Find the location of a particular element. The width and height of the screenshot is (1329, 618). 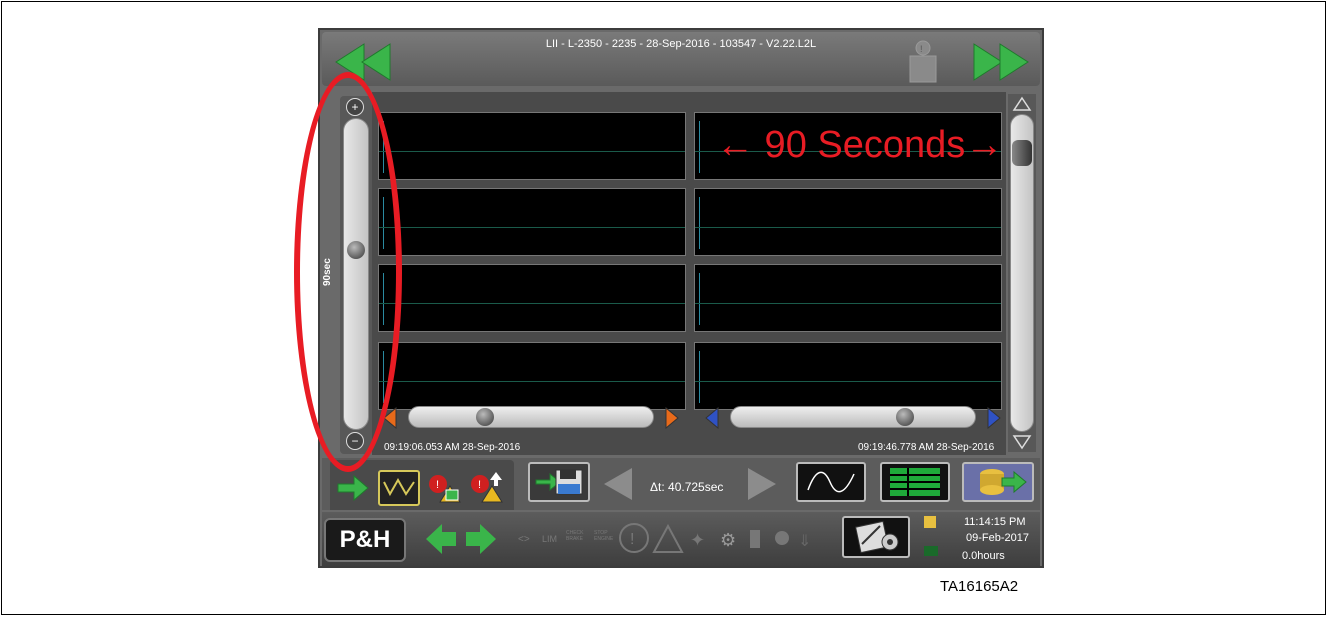

right-time-slider-knob is located at coordinates (905, 417).